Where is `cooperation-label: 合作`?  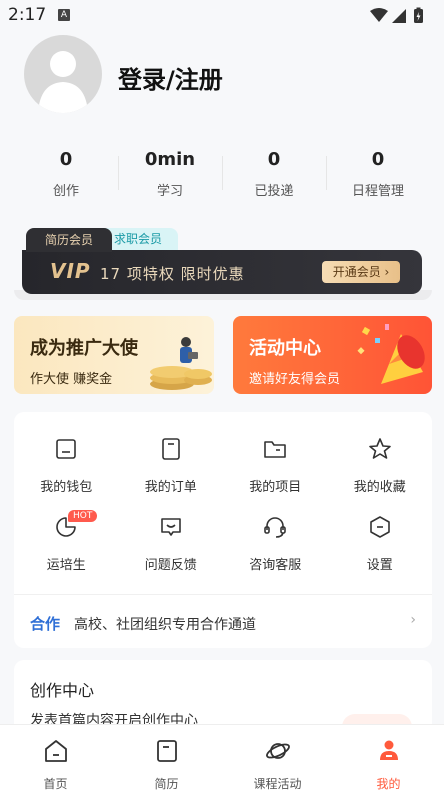
cooperation-label: 合作 is located at coordinates (45, 624).